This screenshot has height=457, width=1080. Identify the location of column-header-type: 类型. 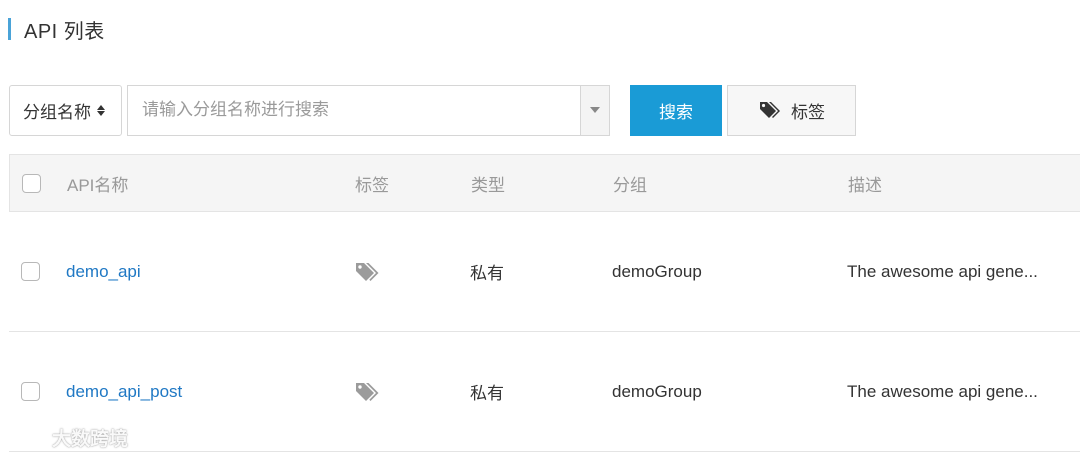
(488, 185).